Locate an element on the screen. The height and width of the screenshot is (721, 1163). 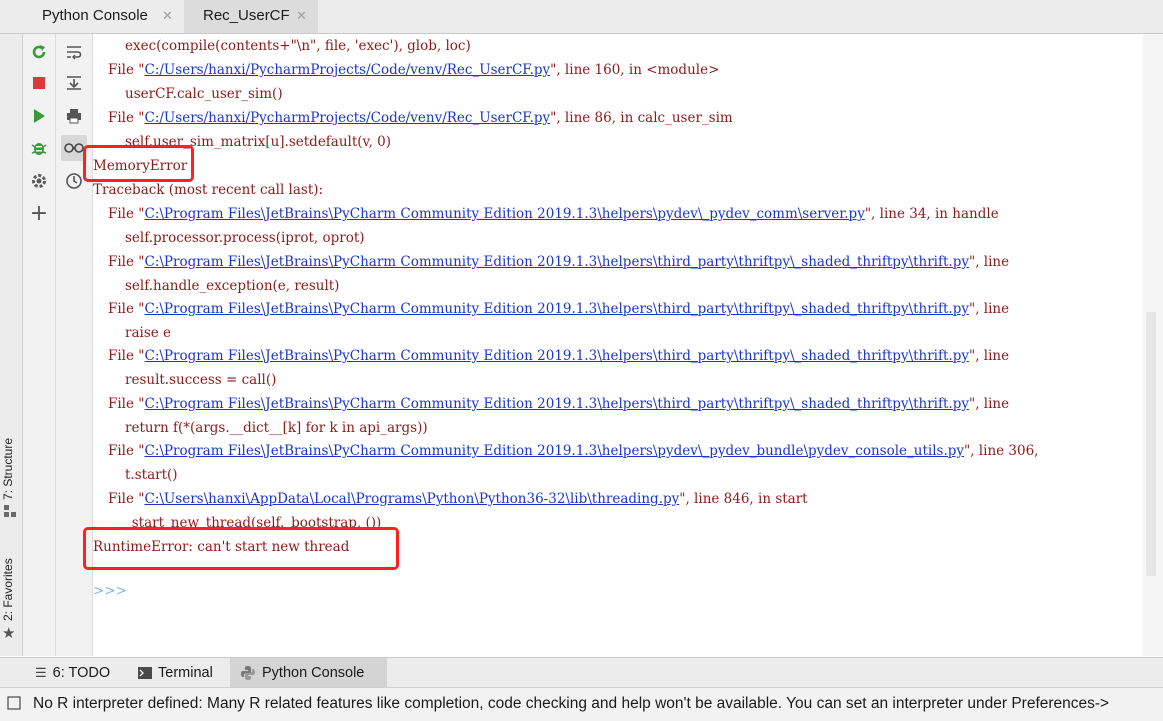
python-console-tab-label: Python Console is located at coordinates (313, 672).